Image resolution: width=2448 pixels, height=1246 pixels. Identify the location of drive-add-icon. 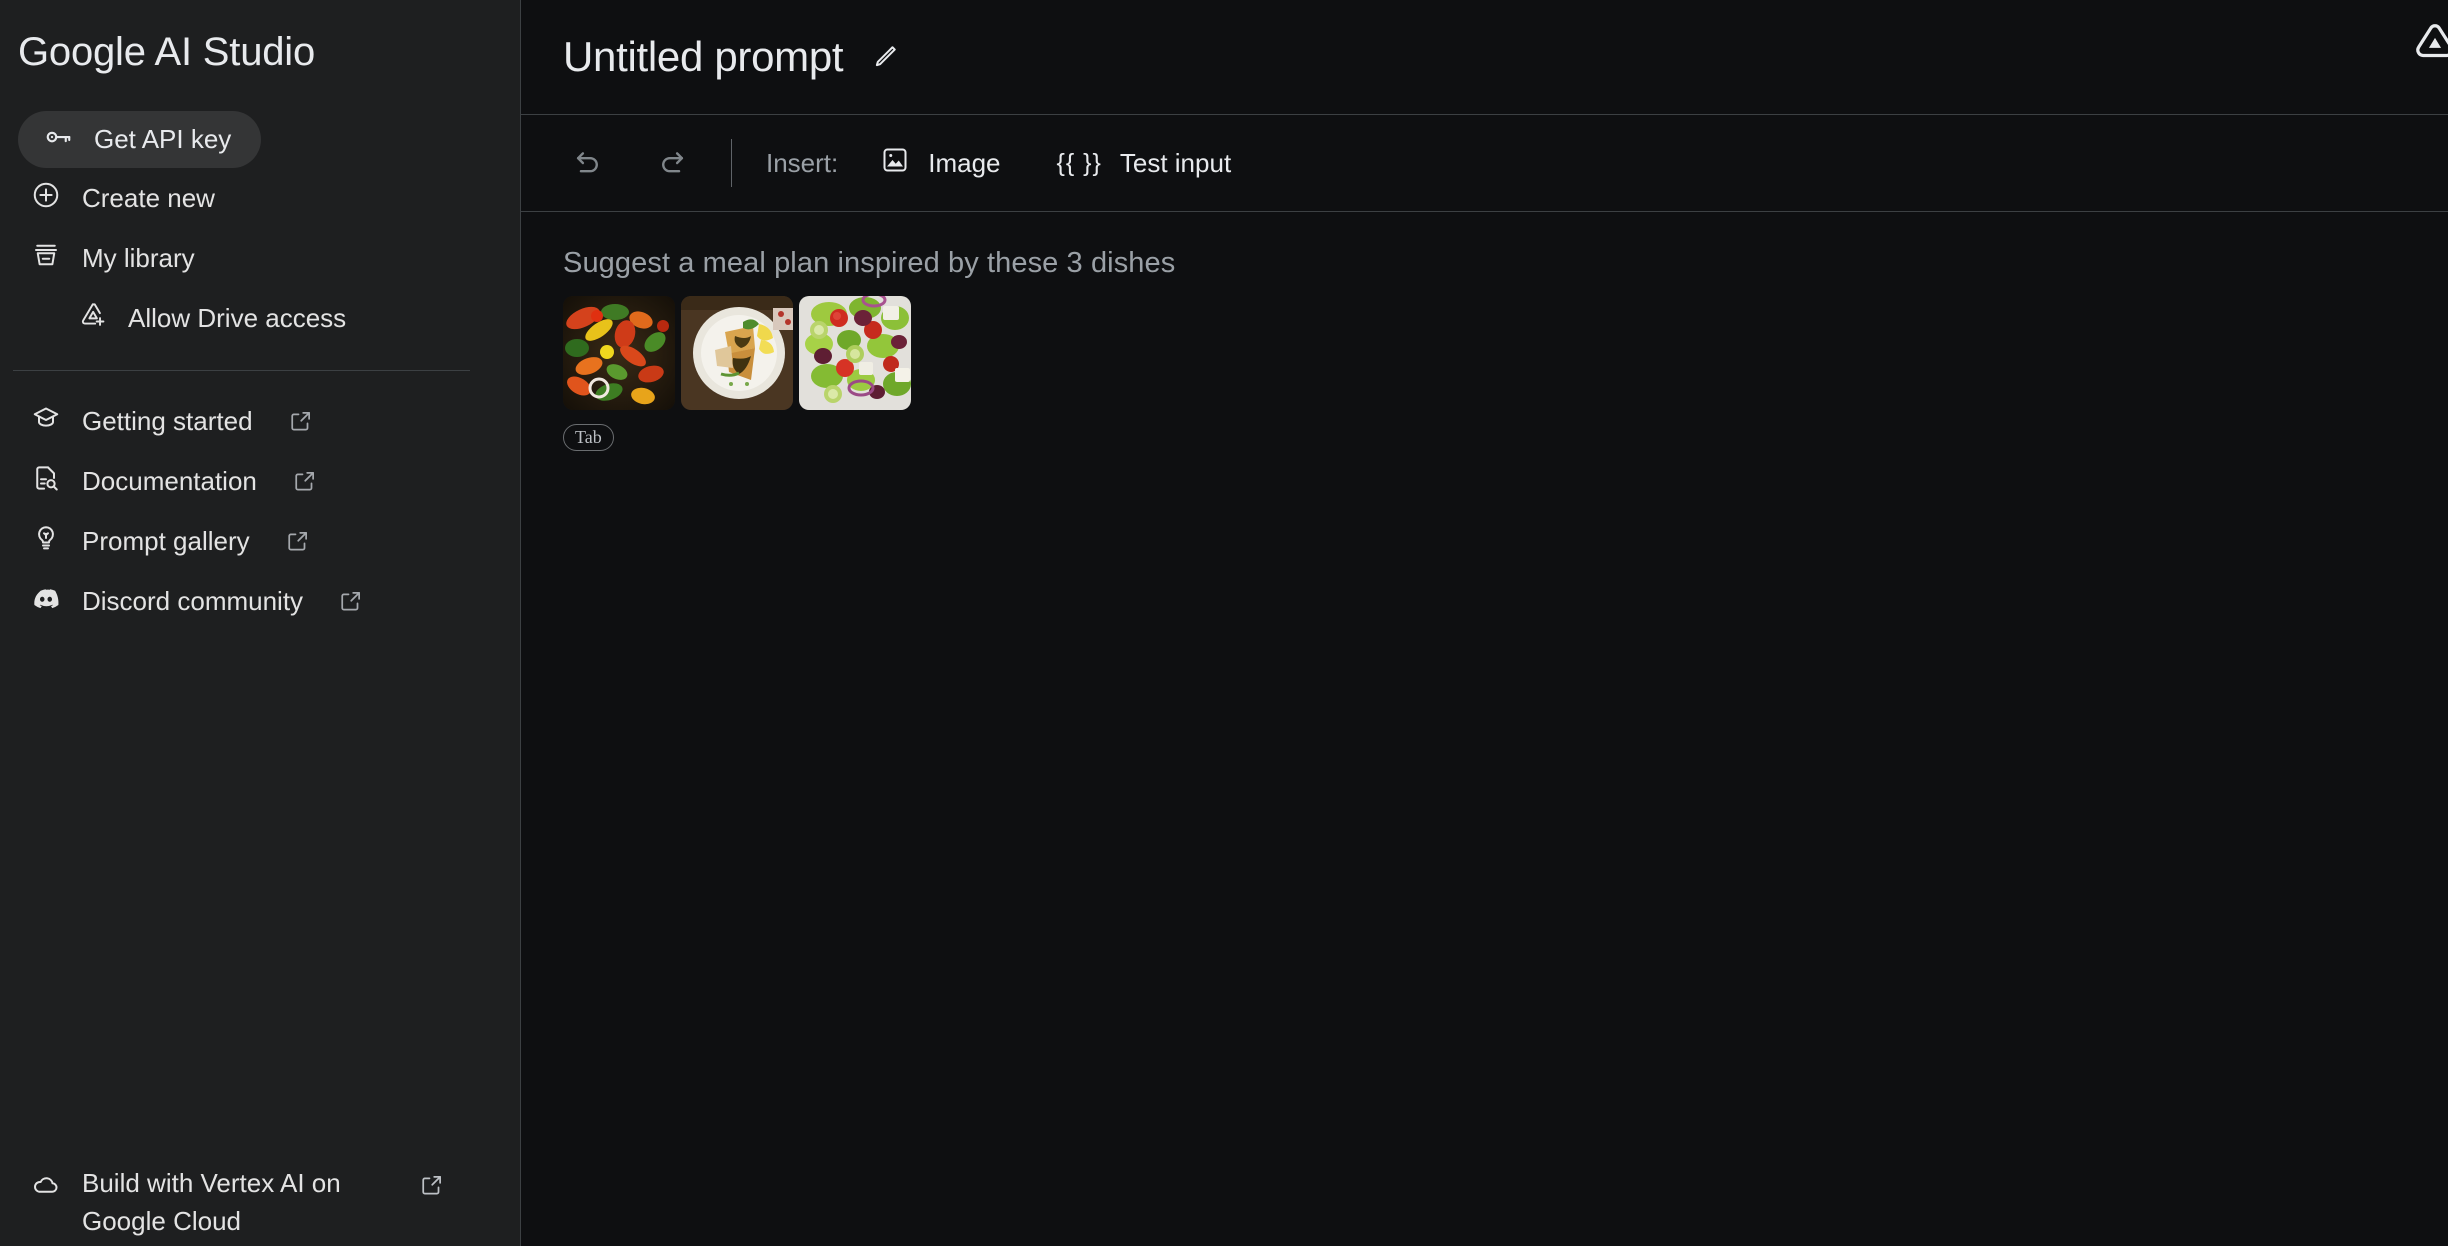
(93, 318).